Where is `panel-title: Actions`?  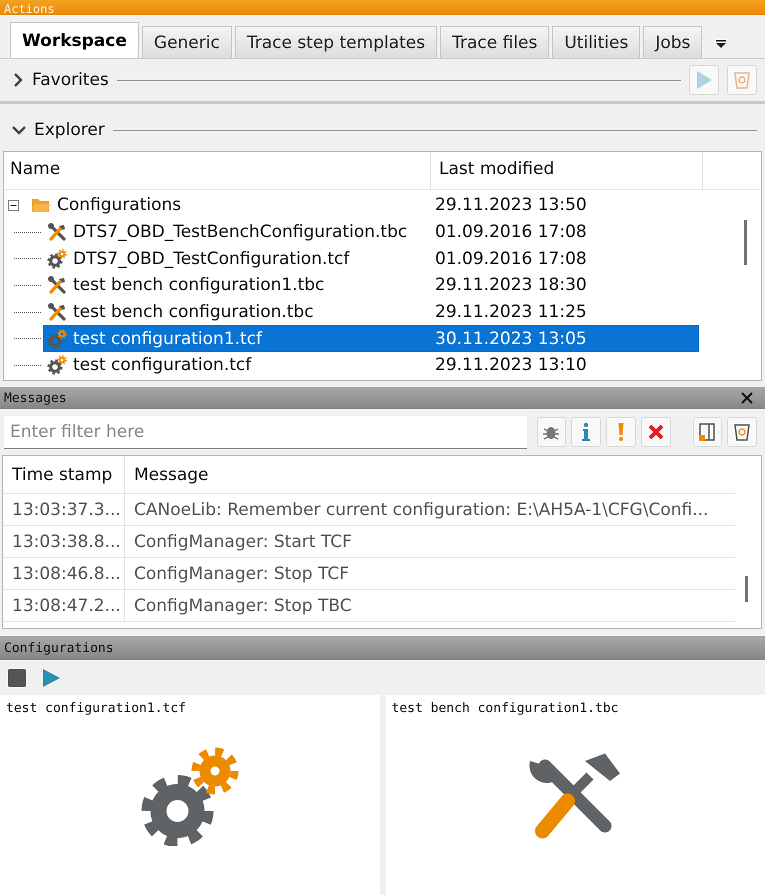
panel-title: Actions is located at coordinates (29, 9).